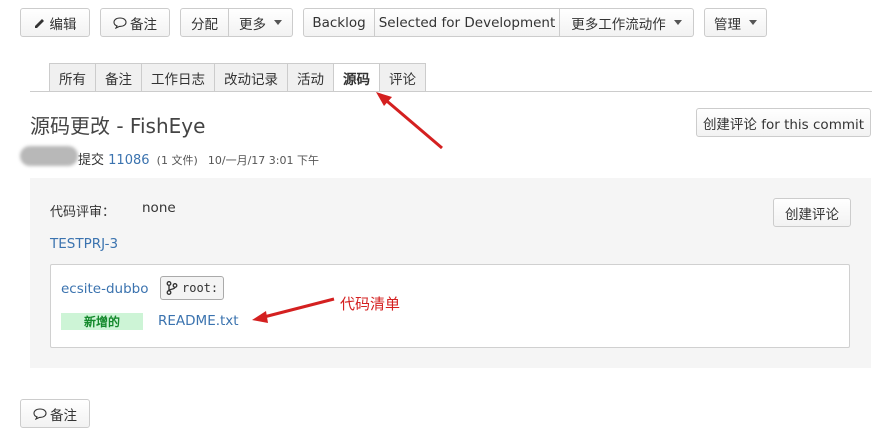 This screenshot has width=877, height=441. I want to click on footer-comment-label: 备注, so click(63, 415).